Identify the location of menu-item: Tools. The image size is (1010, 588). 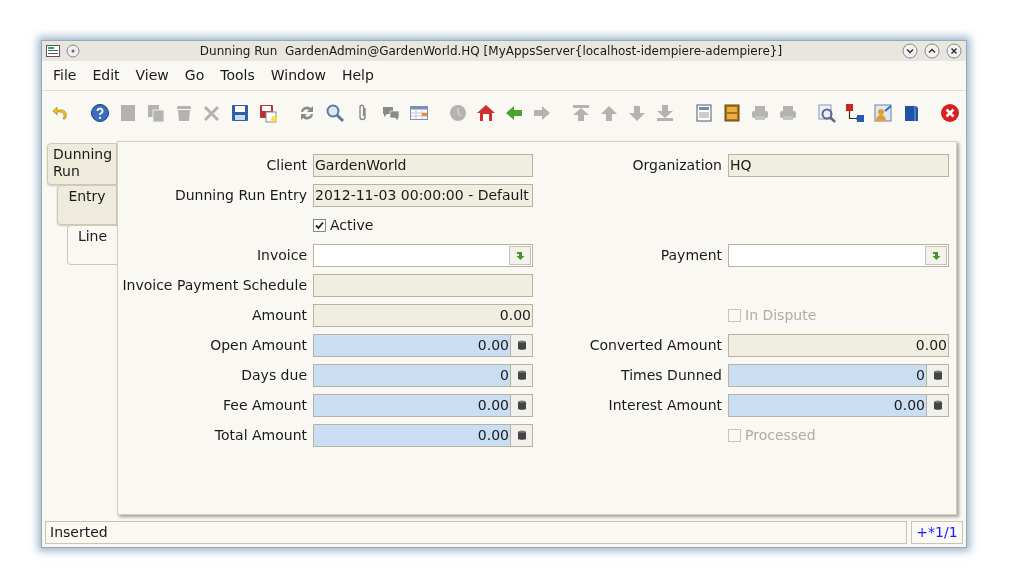
(237, 75).